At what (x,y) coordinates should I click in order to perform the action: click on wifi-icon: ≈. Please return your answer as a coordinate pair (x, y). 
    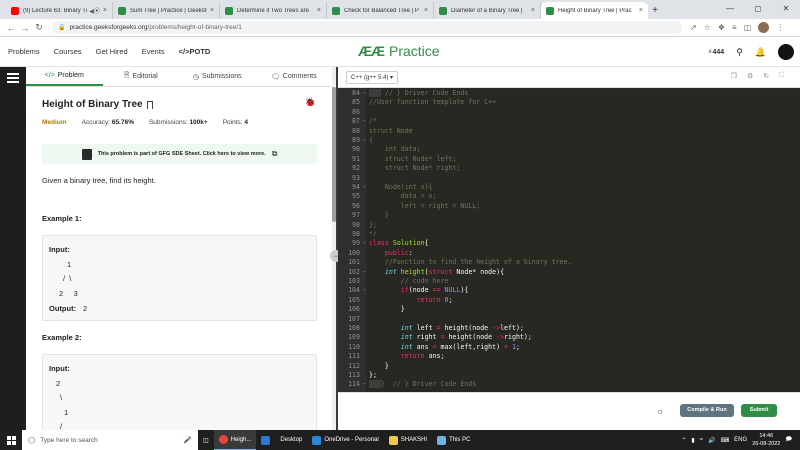
    Looking at the image, I should click on (701, 440).